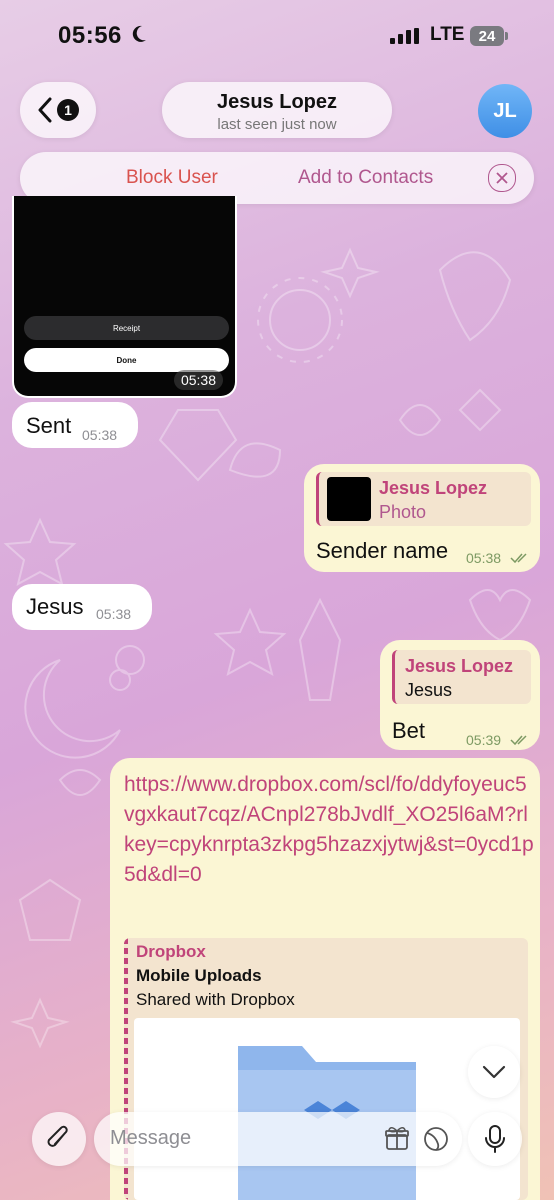 This screenshot has height=1200, width=554. I want to click on attach-button, so click(59, 1139).